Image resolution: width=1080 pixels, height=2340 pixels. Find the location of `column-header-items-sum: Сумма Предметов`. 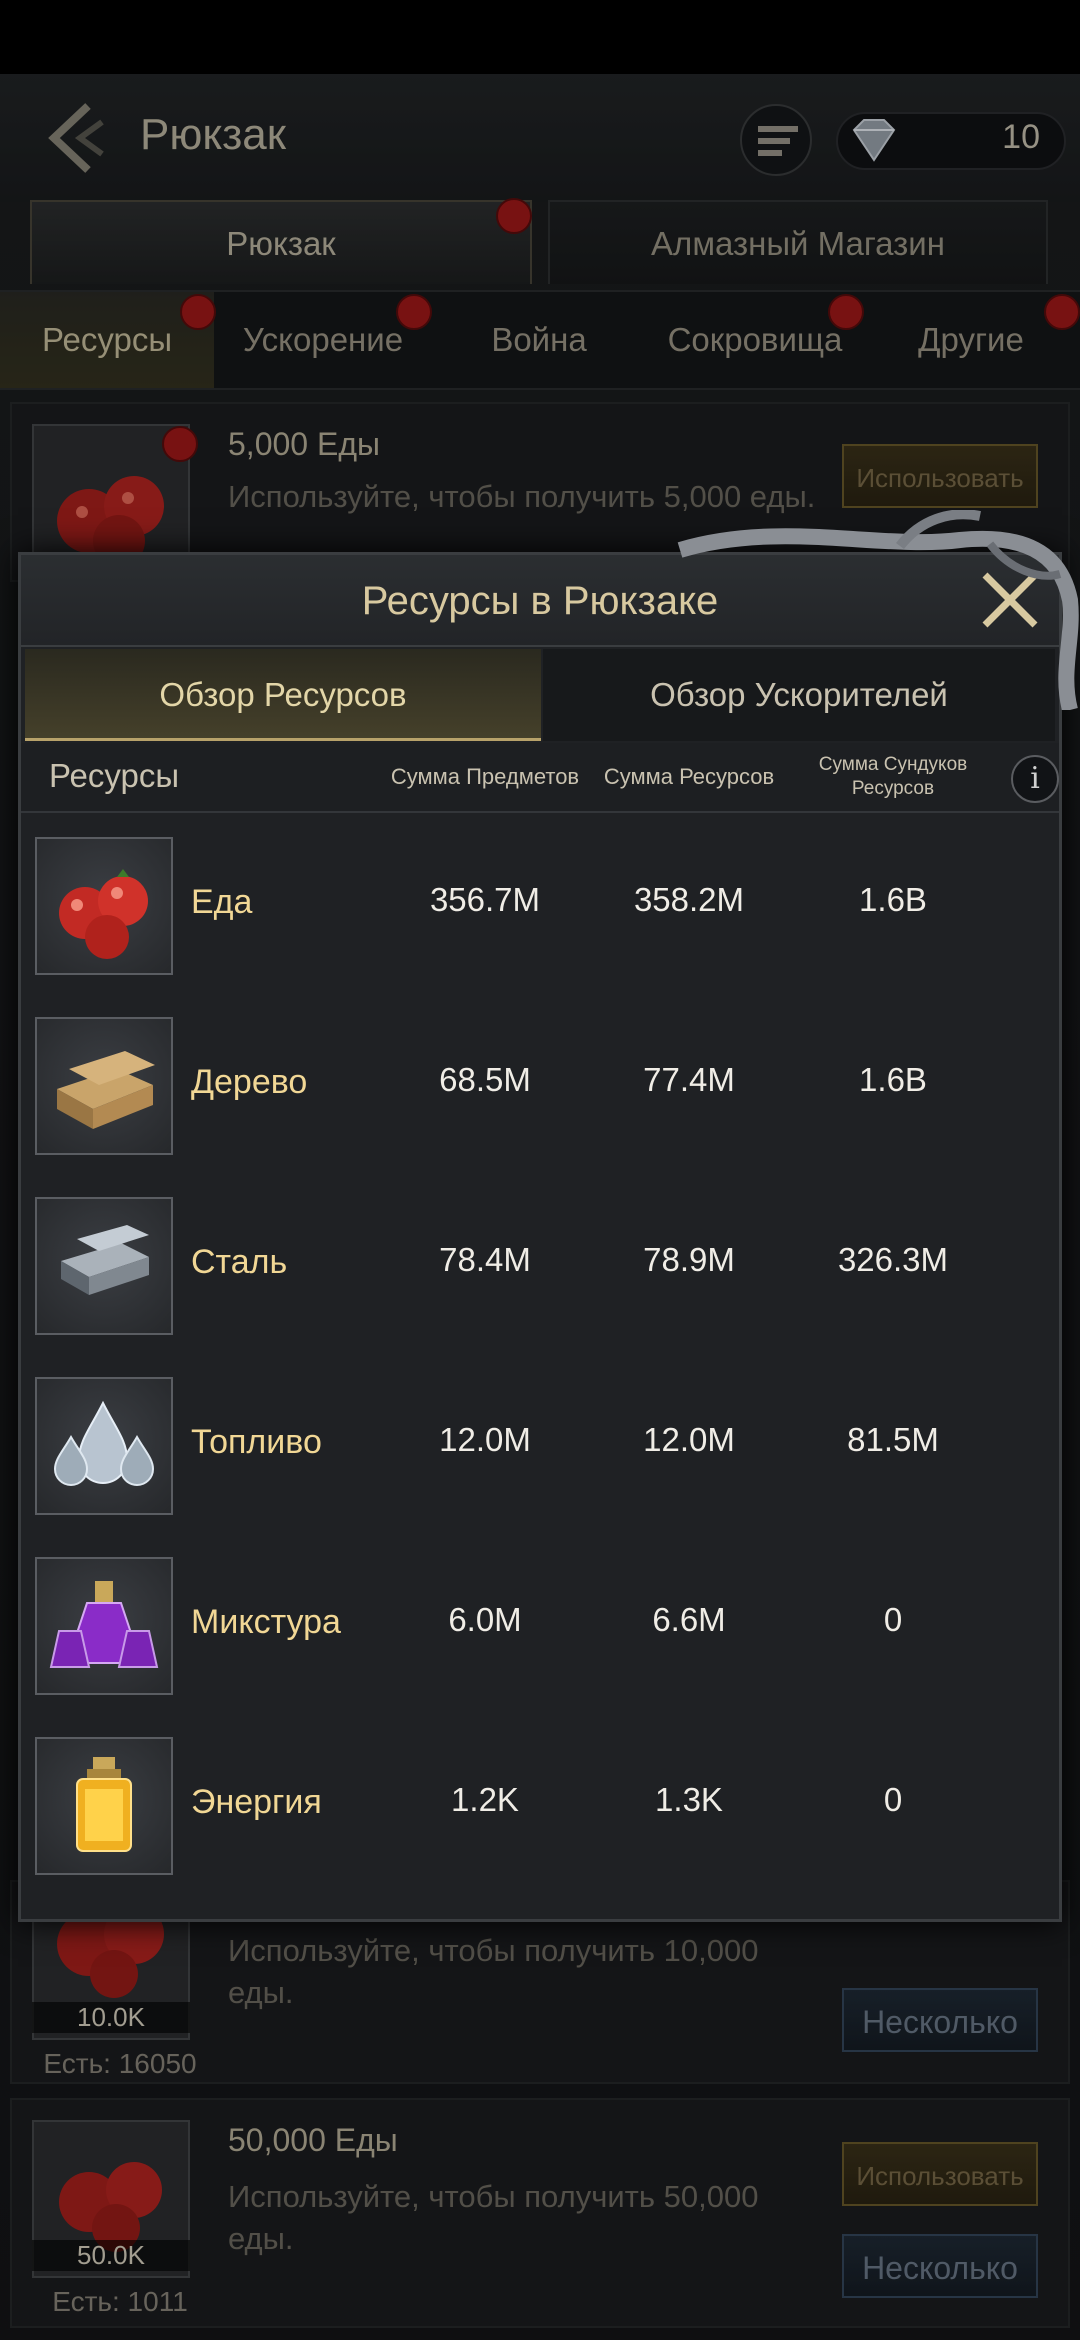

column-header-items-sum: Сумма Предметов is located at coordinates (485, 776).